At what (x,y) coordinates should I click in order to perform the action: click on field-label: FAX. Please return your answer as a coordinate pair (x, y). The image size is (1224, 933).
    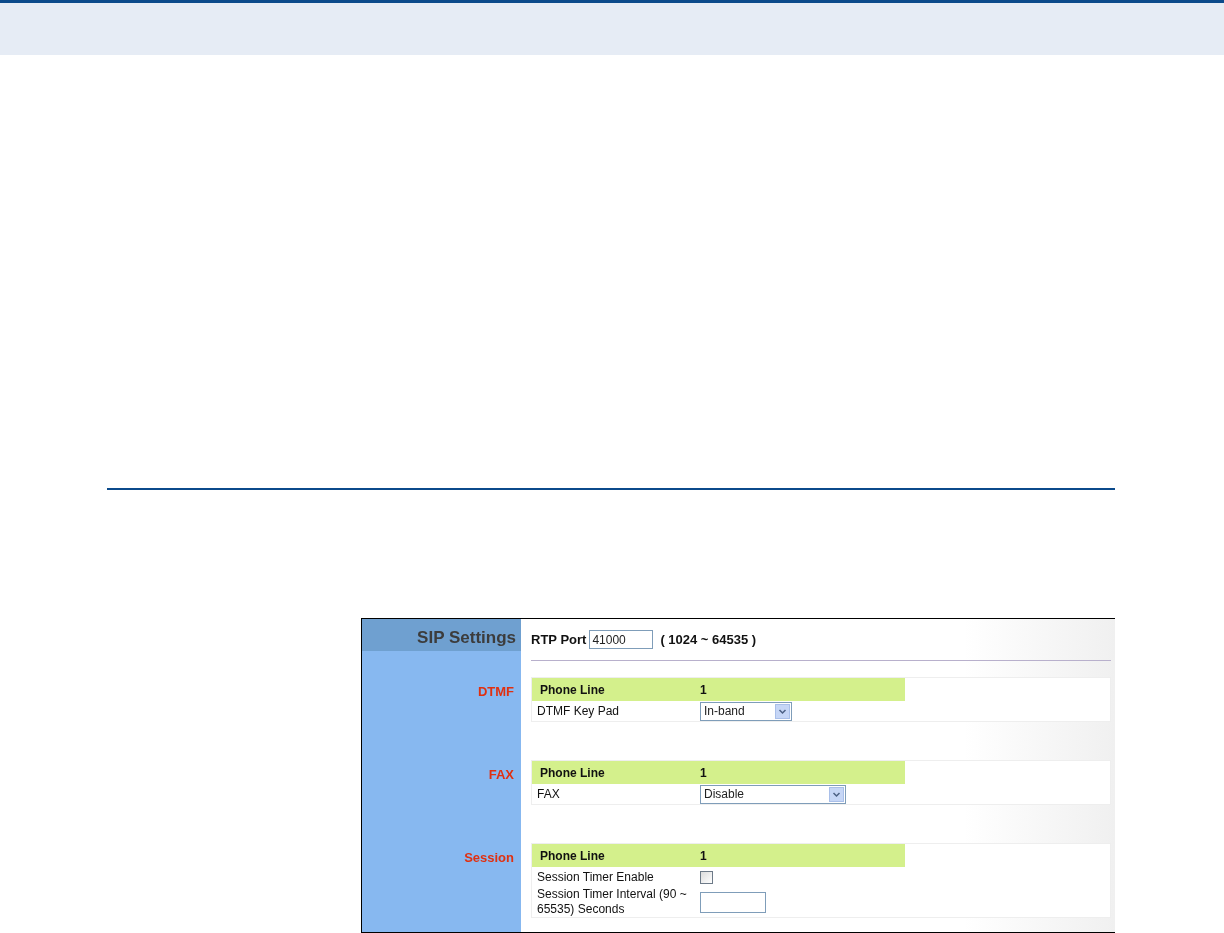
    Looking at the image, I should click on (548, 794).